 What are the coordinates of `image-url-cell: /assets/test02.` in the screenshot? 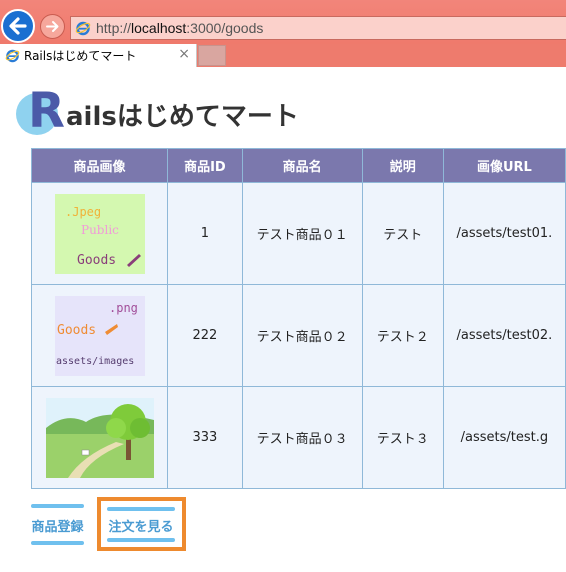 It's located at (504, 335).